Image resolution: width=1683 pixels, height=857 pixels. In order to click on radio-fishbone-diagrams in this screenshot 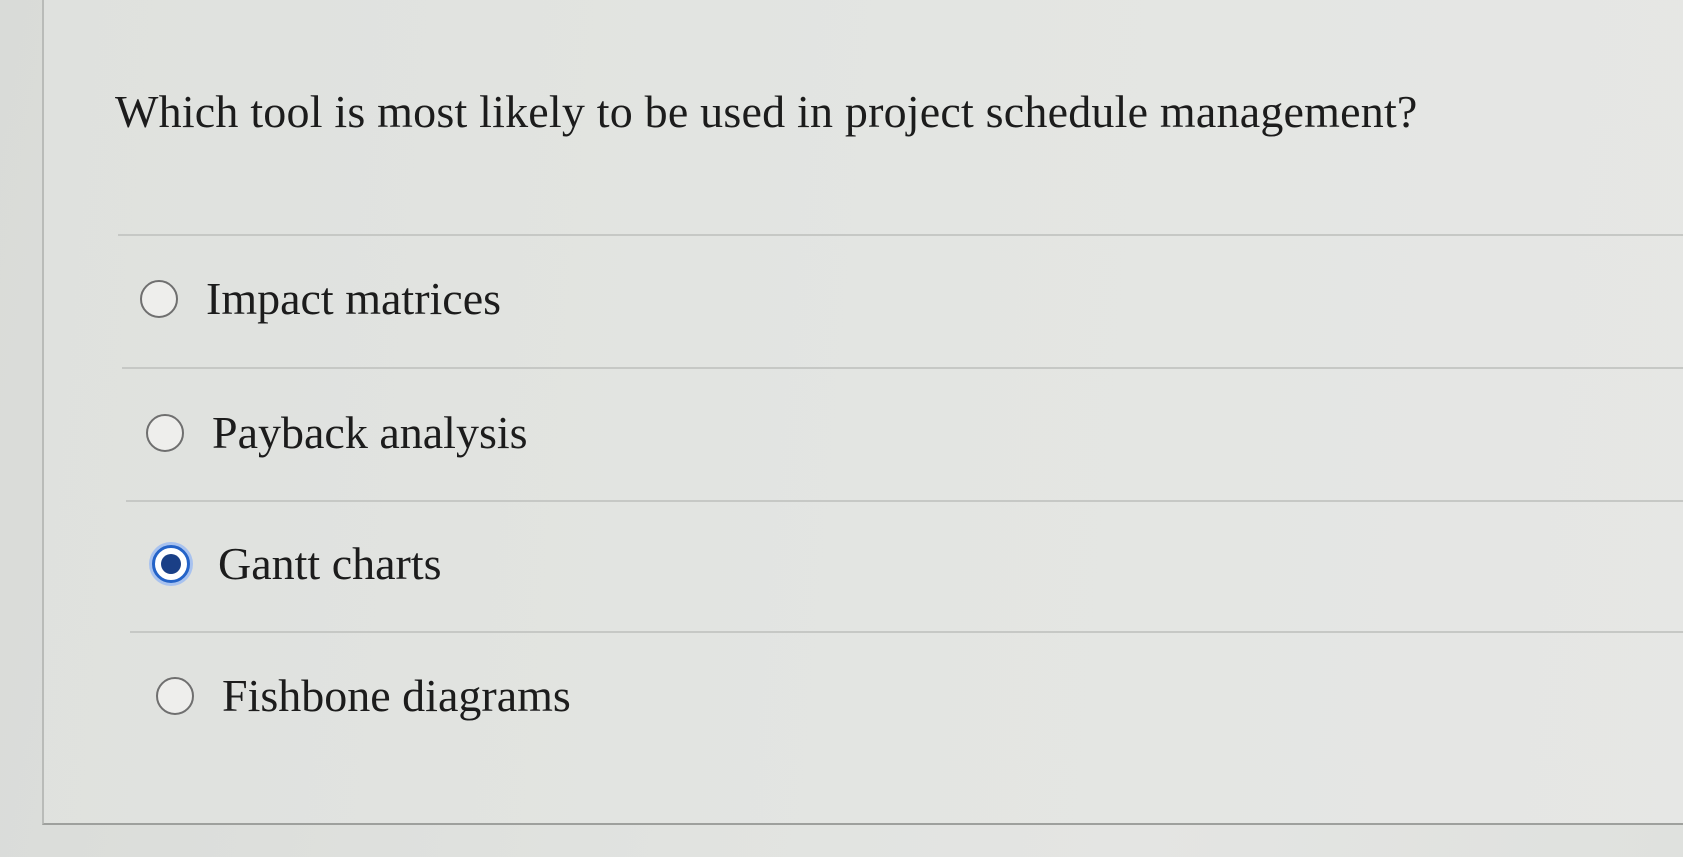, I will do `click(175, 696)`.